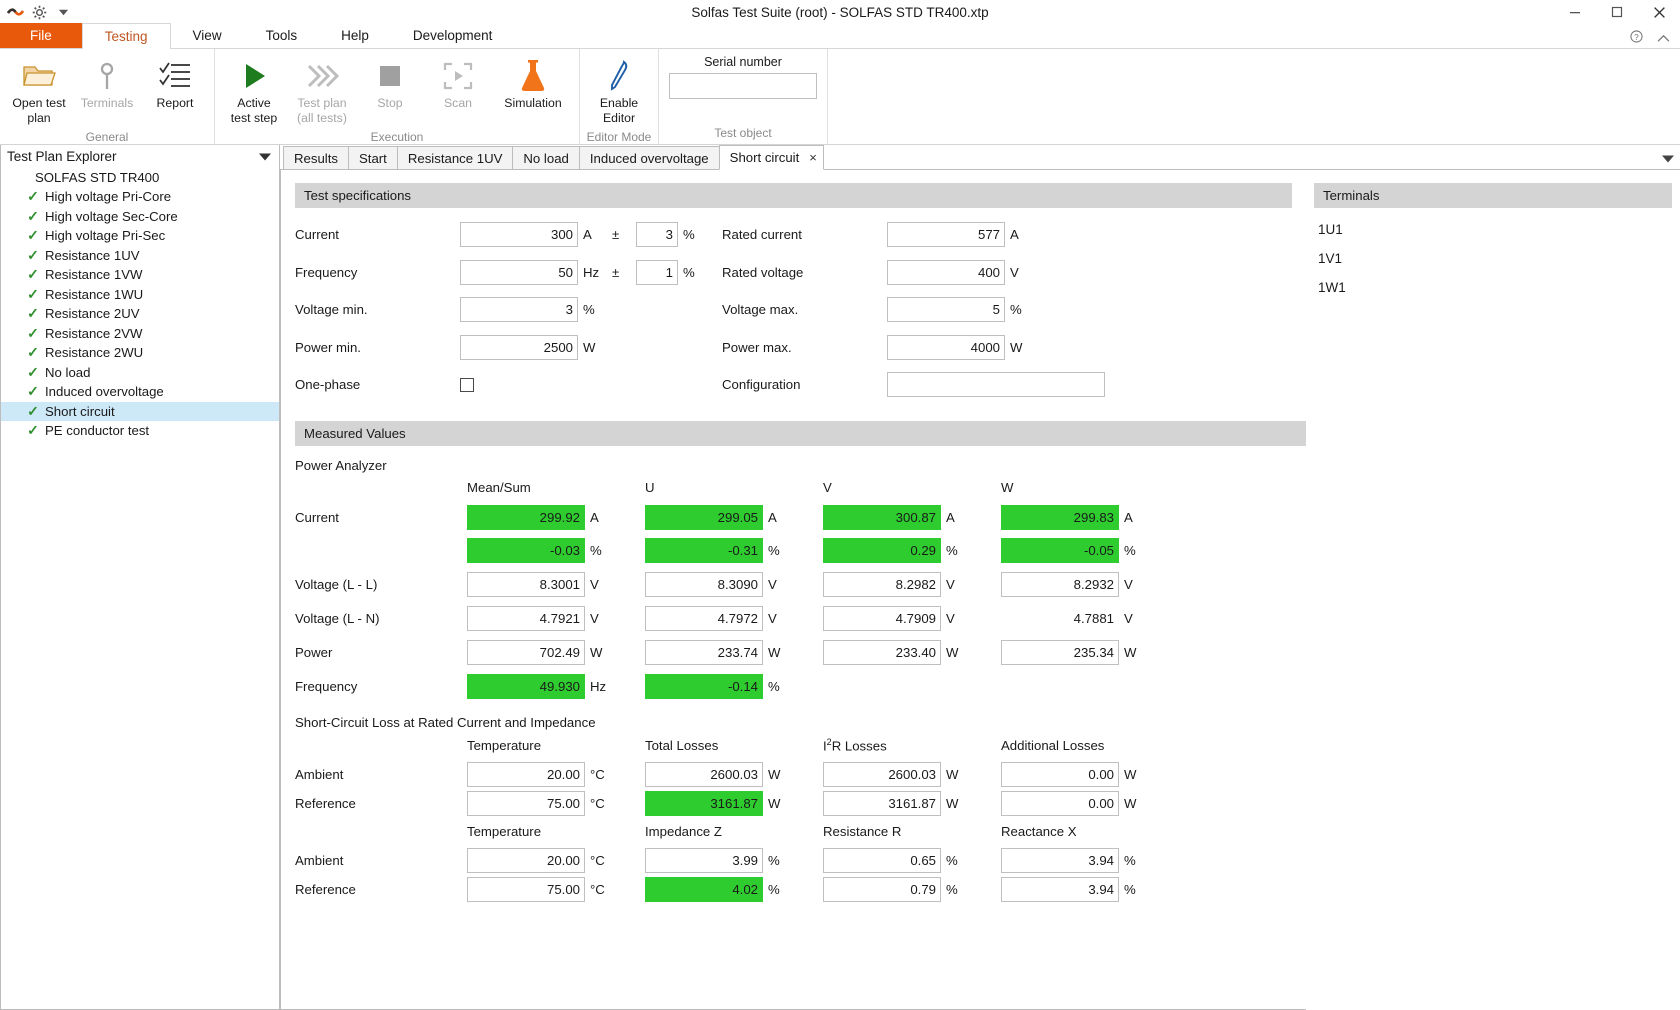 This screenshot has width=1680, height=1010. I want to click on frequency-input: 50, so click(519, 272).